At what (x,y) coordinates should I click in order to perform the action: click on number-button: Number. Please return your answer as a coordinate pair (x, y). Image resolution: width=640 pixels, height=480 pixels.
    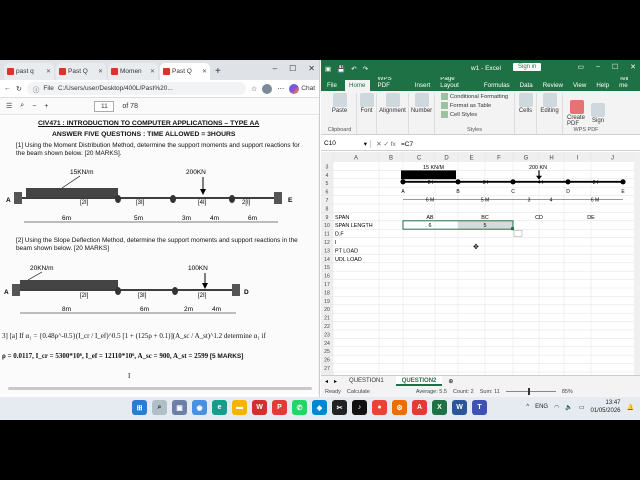
    Looking at the image, I should click on (421, 103).